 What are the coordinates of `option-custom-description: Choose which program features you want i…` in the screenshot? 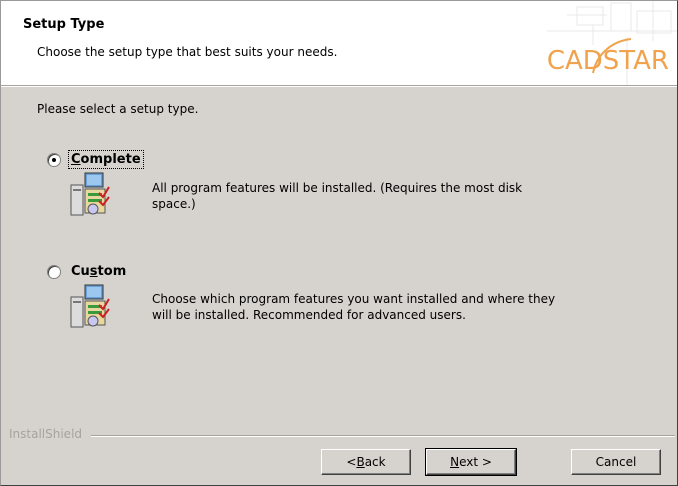 It's located at (387, 307).